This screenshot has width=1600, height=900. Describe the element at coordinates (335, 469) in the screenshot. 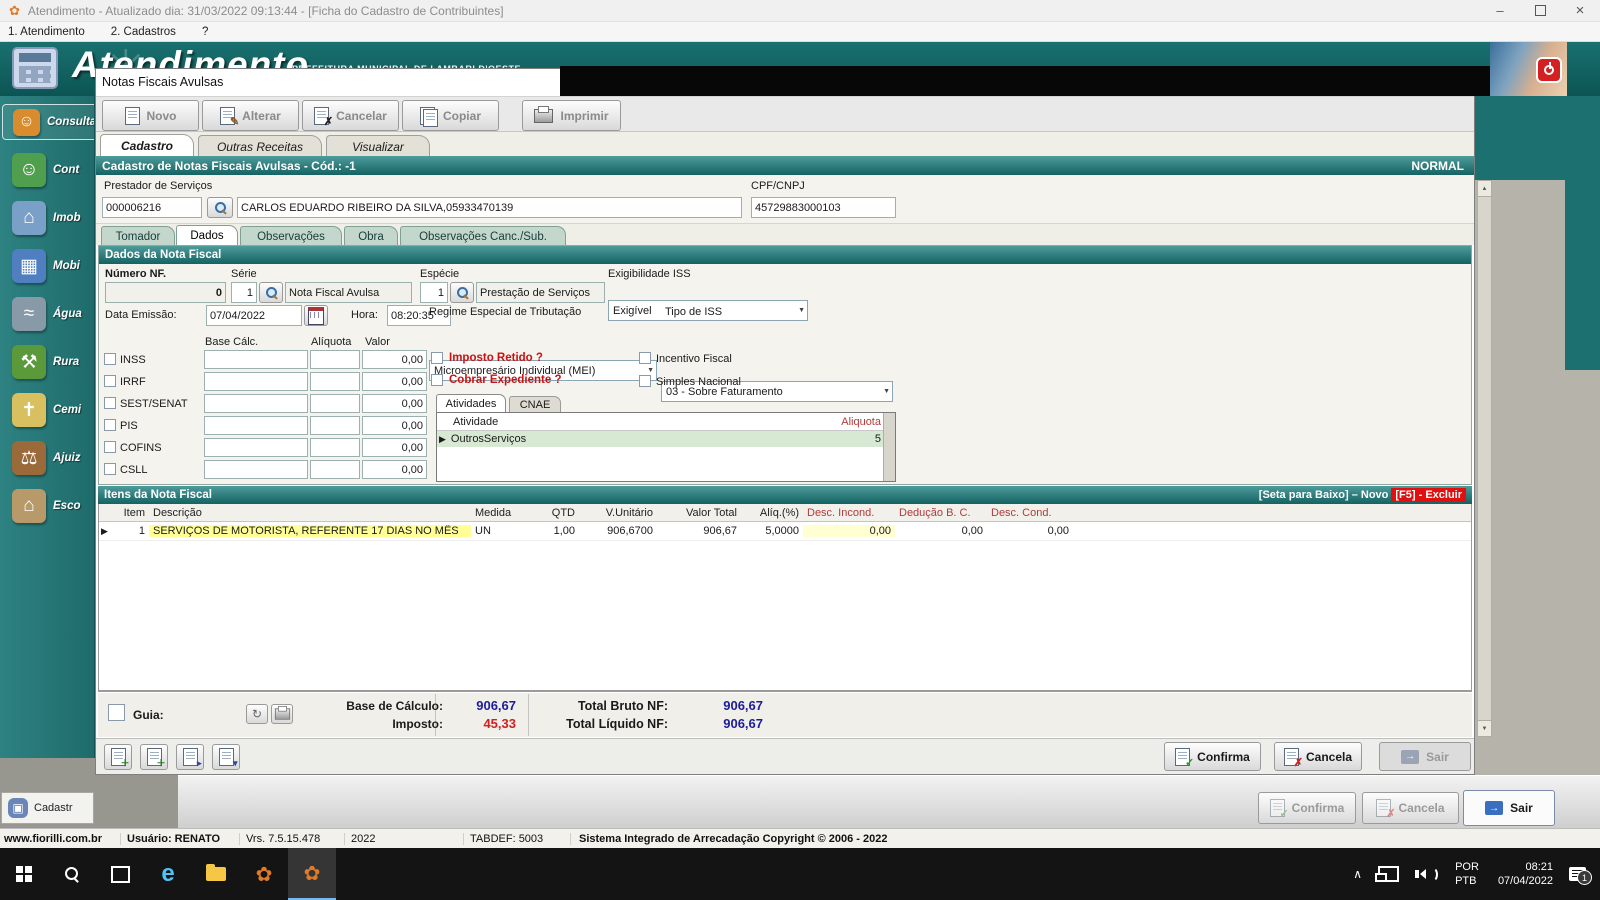

I see `csll-aliquota-field` at that location.